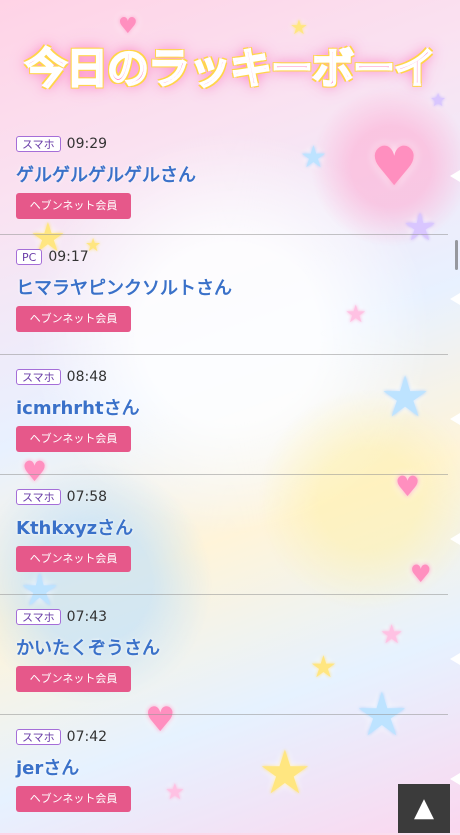 The width and height of the screenshot is (460, 835). What do you see at coordinates (230, 68) in the screenshot?
I see `page-title: 今日のラッキーボーイ` at bounding box center [230, 68].